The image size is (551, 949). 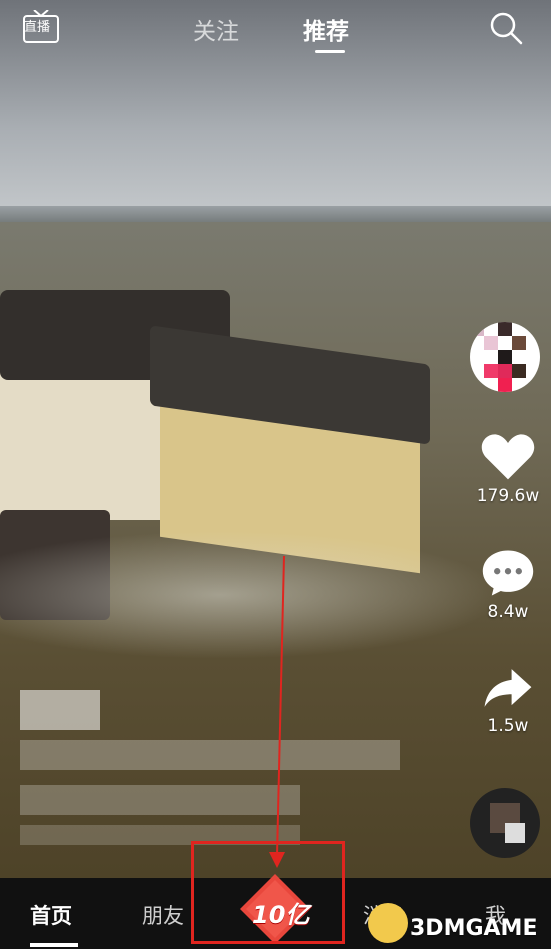 What do you see at coordinates (268, 892) in the screenshot?
I see `highlight-box` at bounding box center [268, 892].